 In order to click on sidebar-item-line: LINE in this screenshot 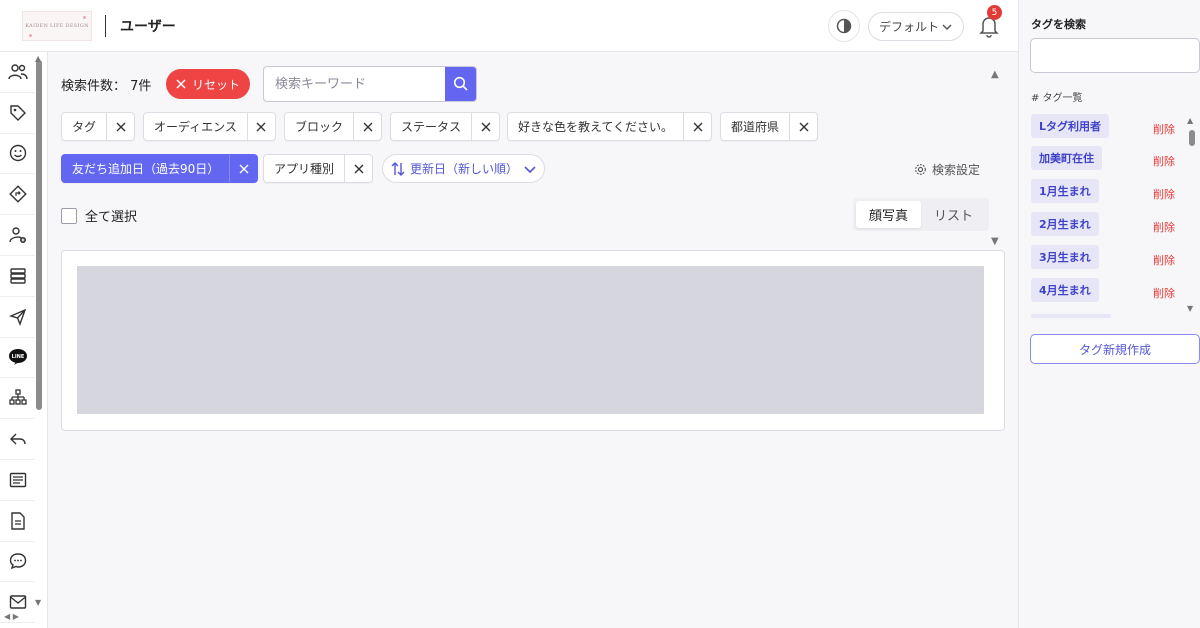, I will do `click(17, 358)`.